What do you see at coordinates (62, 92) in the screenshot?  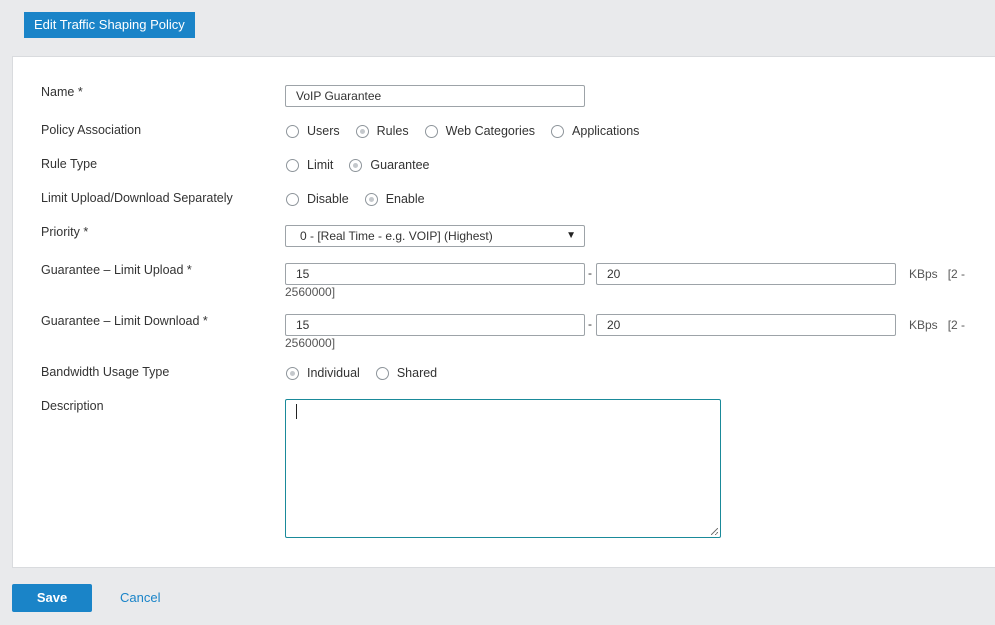 I see `name-label: Name *` at bounding box center [62, 92].